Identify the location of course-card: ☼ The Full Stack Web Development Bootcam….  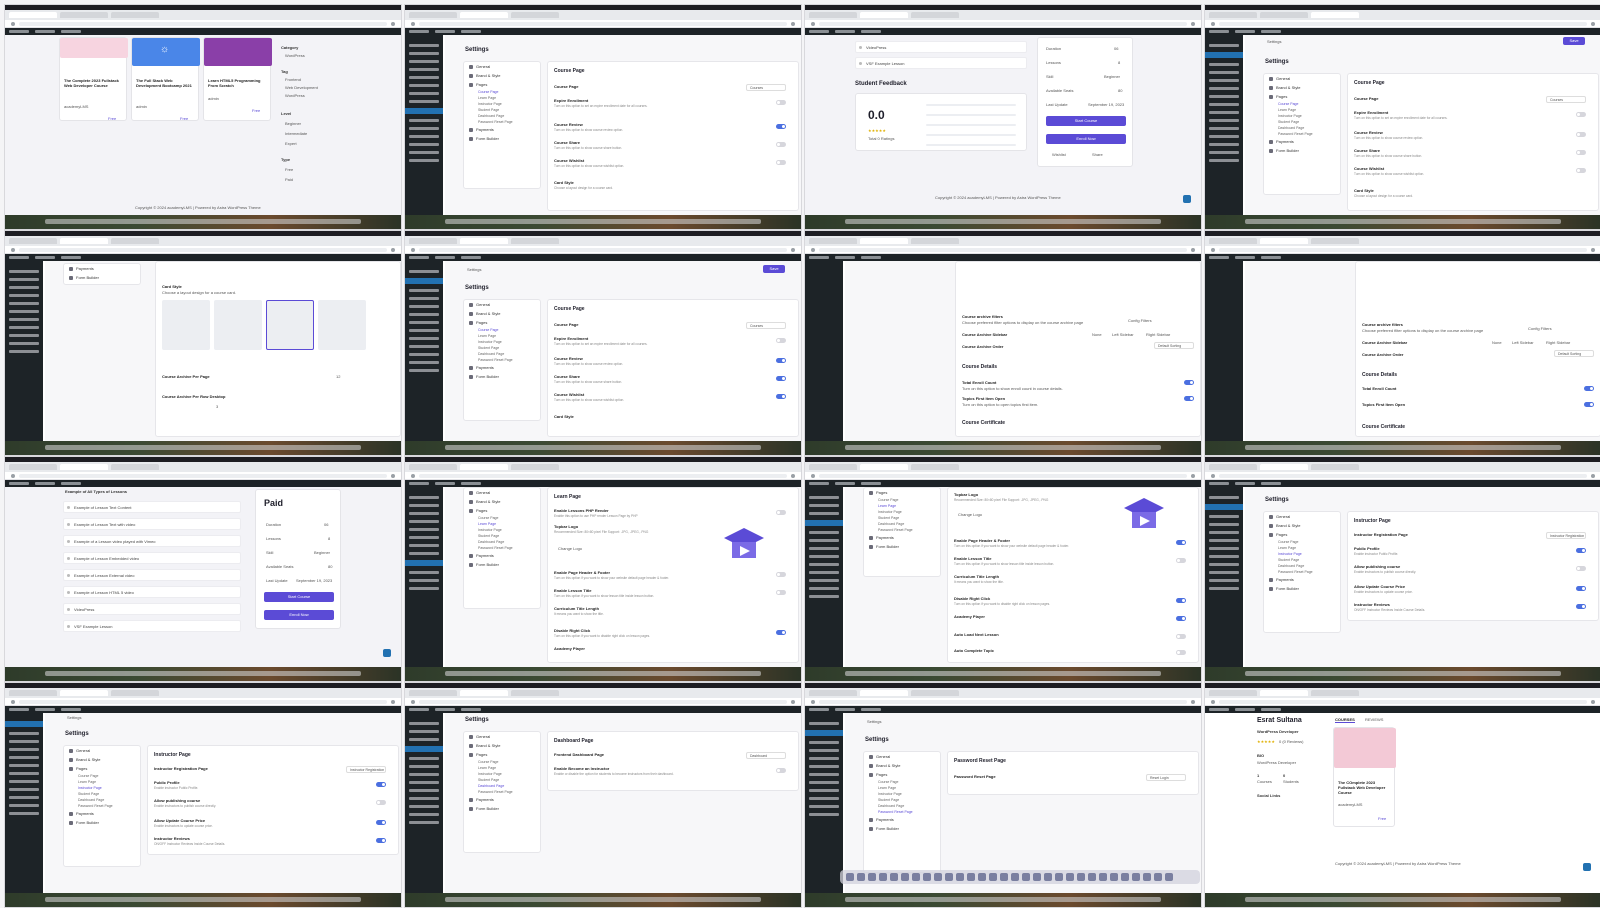
(165, 79).